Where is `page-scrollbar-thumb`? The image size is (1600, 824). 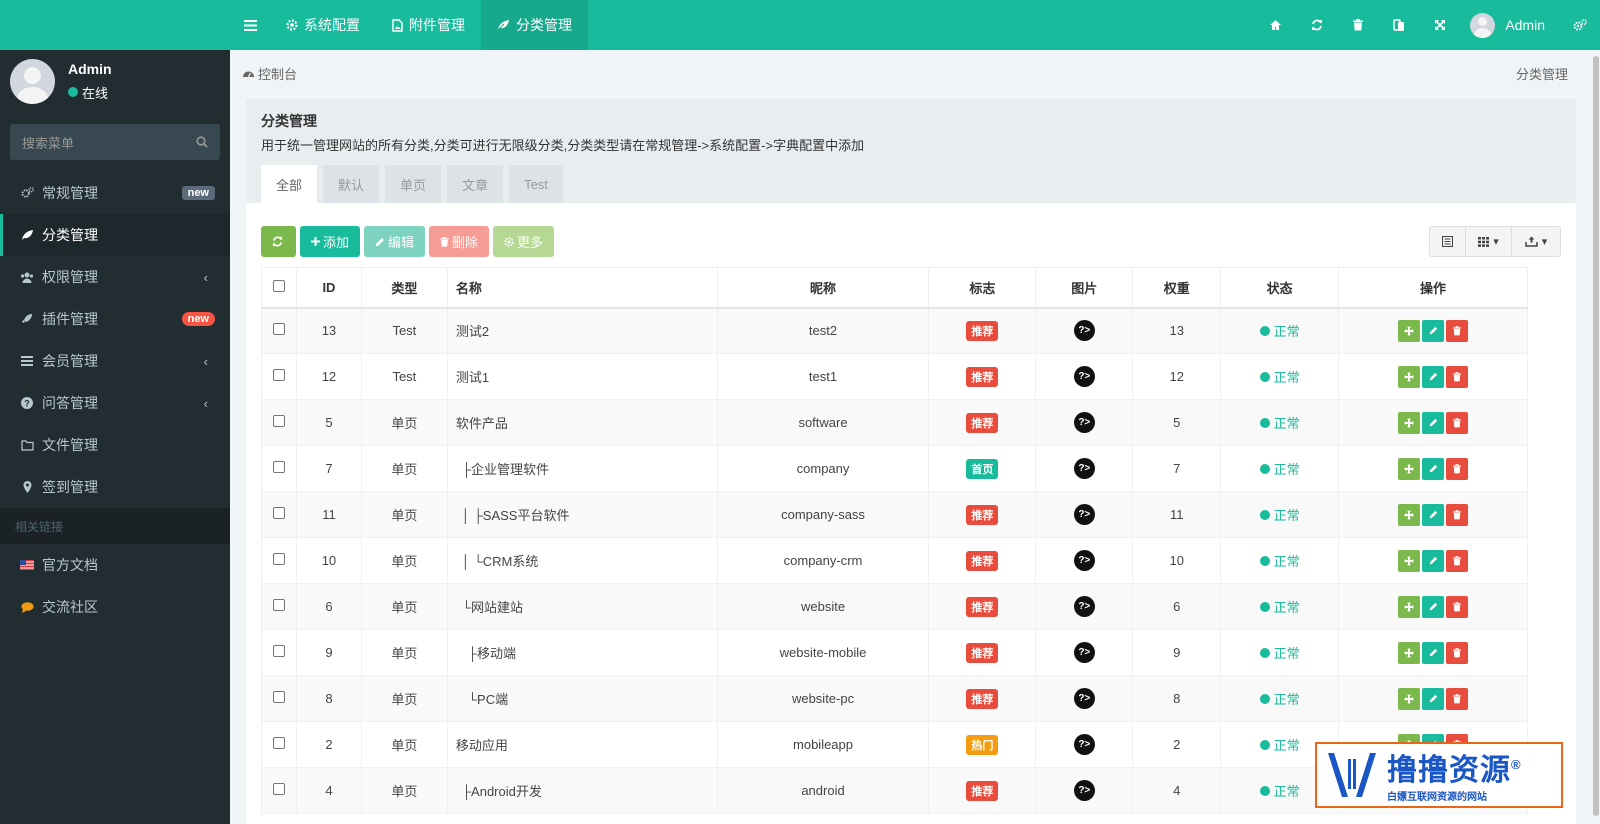
page-scrollbar-thumb is located at coordinates (1596, 436).